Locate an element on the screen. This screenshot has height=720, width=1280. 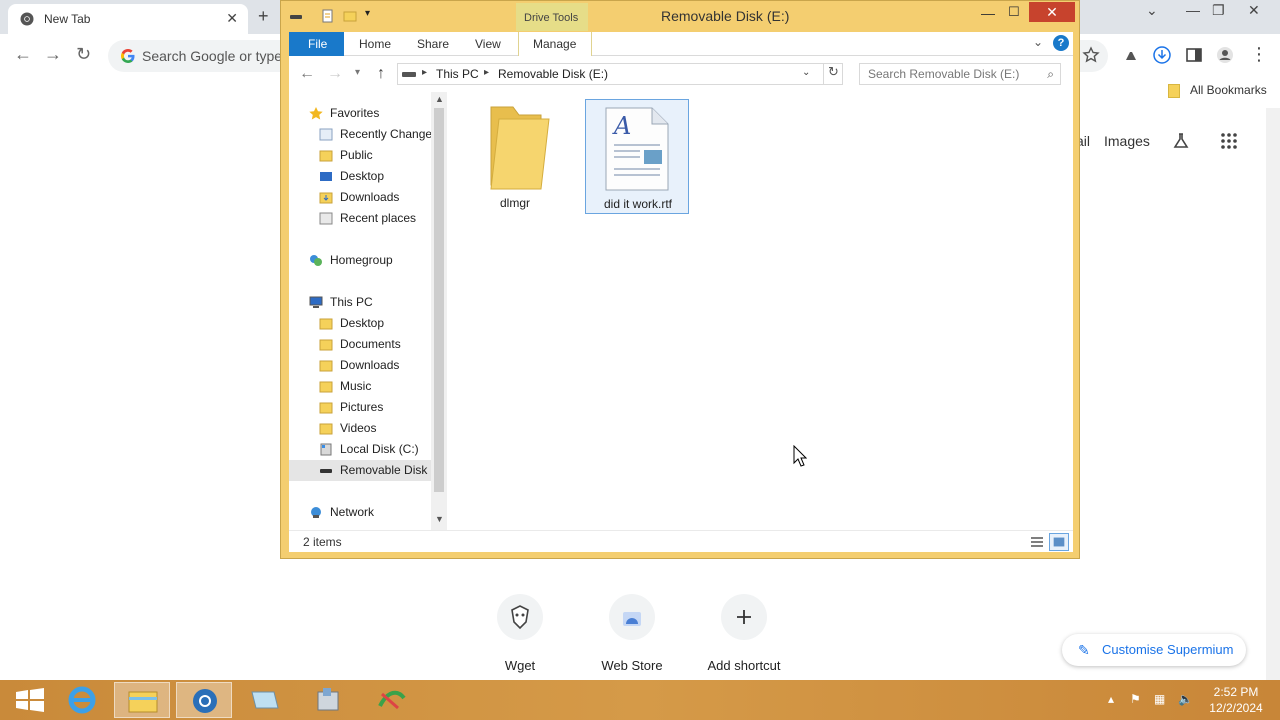
nav-public: Public is located at coordinates (360, 155).